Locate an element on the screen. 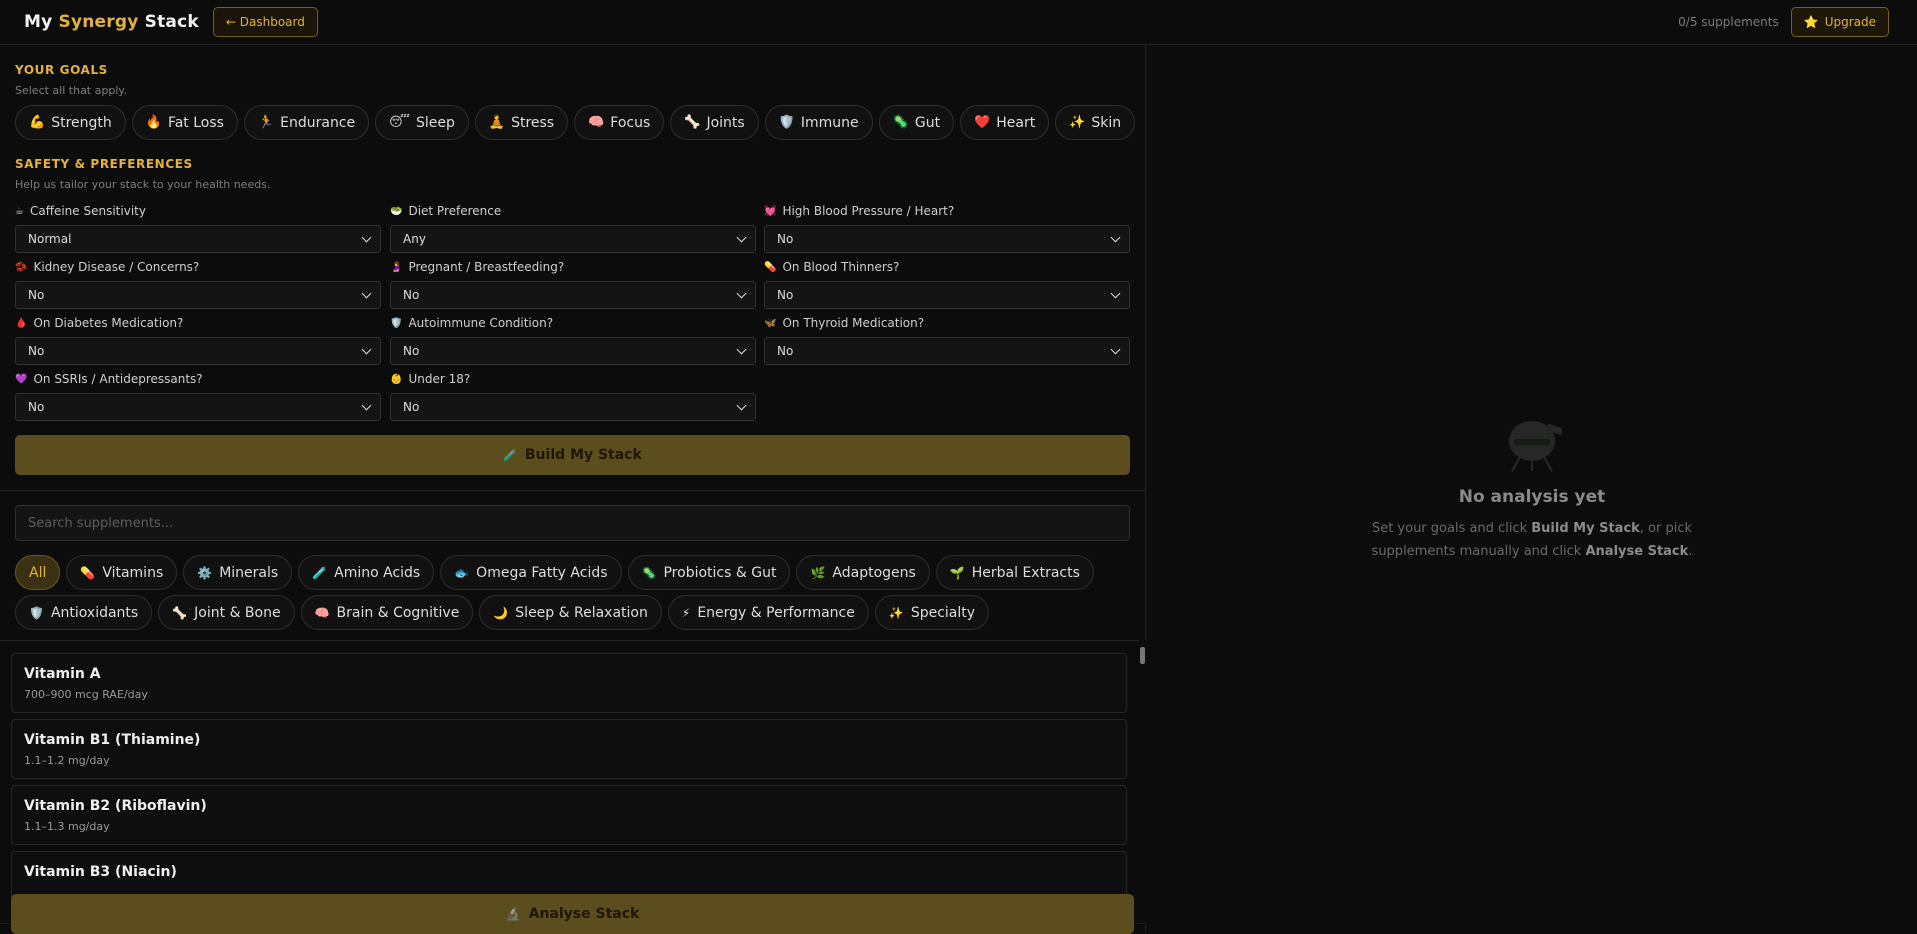 This screenshot has width=1917, height=934. goal-chip-gut: 🦠 Gut is located at coordinates (916, 122).